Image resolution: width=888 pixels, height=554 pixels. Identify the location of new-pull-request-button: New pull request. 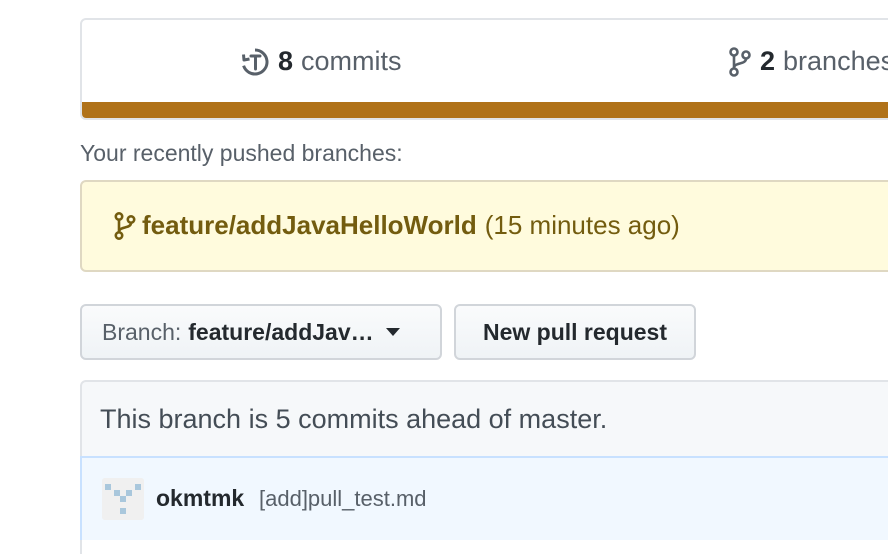
(575, 332).